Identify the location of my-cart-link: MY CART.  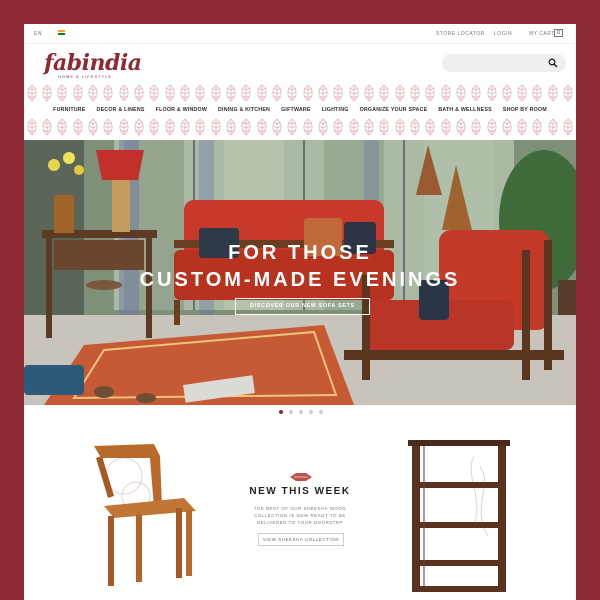
(542, 34).